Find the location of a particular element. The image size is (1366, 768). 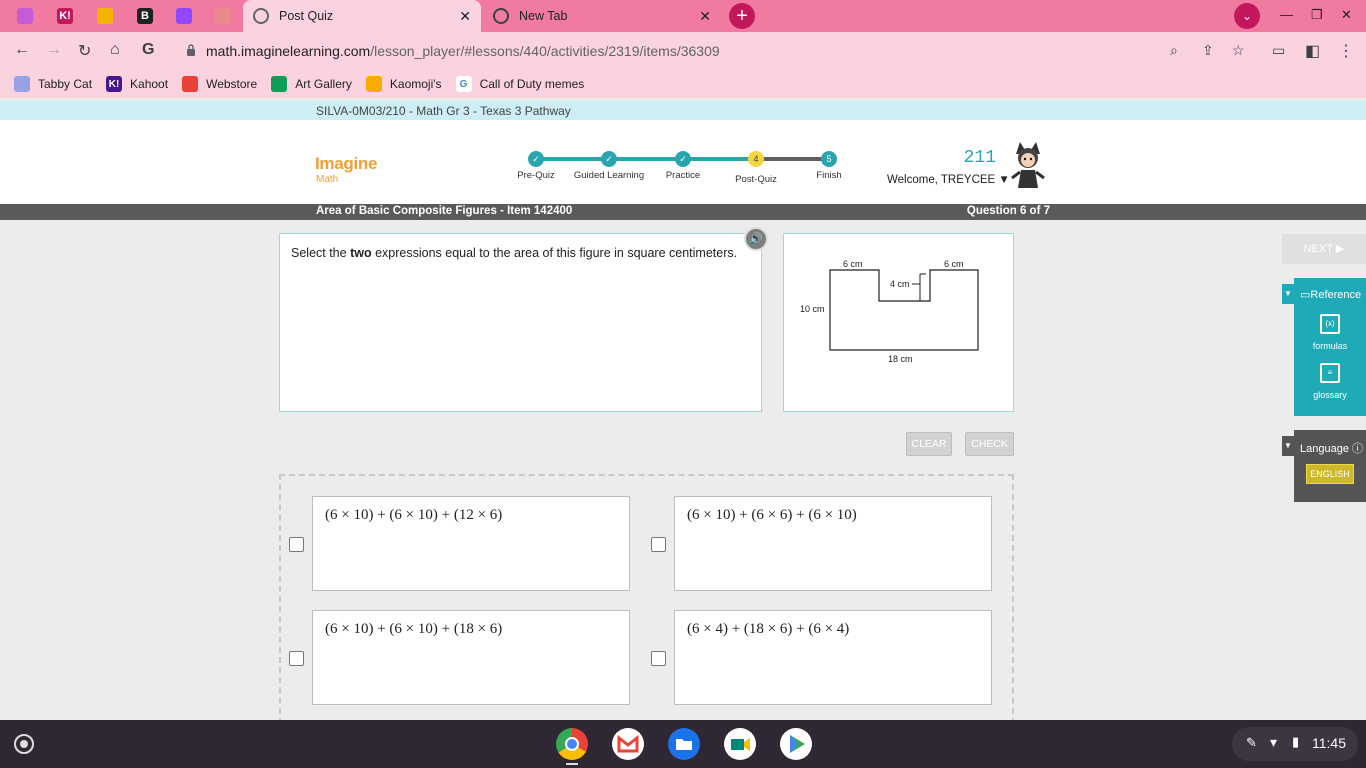

files-icon is located at coordinates (684, 744).